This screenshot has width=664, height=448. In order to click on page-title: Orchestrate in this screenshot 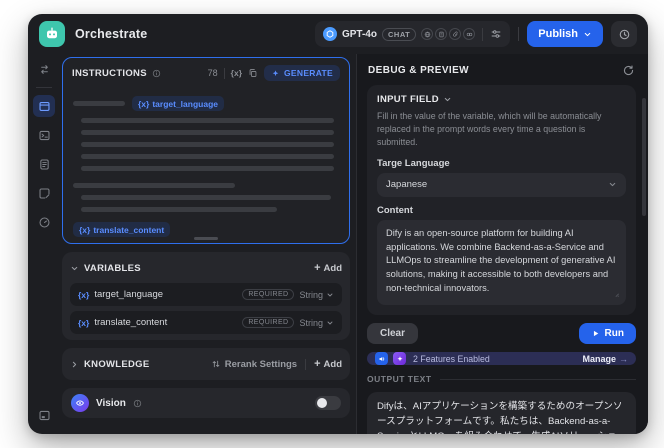, I will do `click(111, 34)`.